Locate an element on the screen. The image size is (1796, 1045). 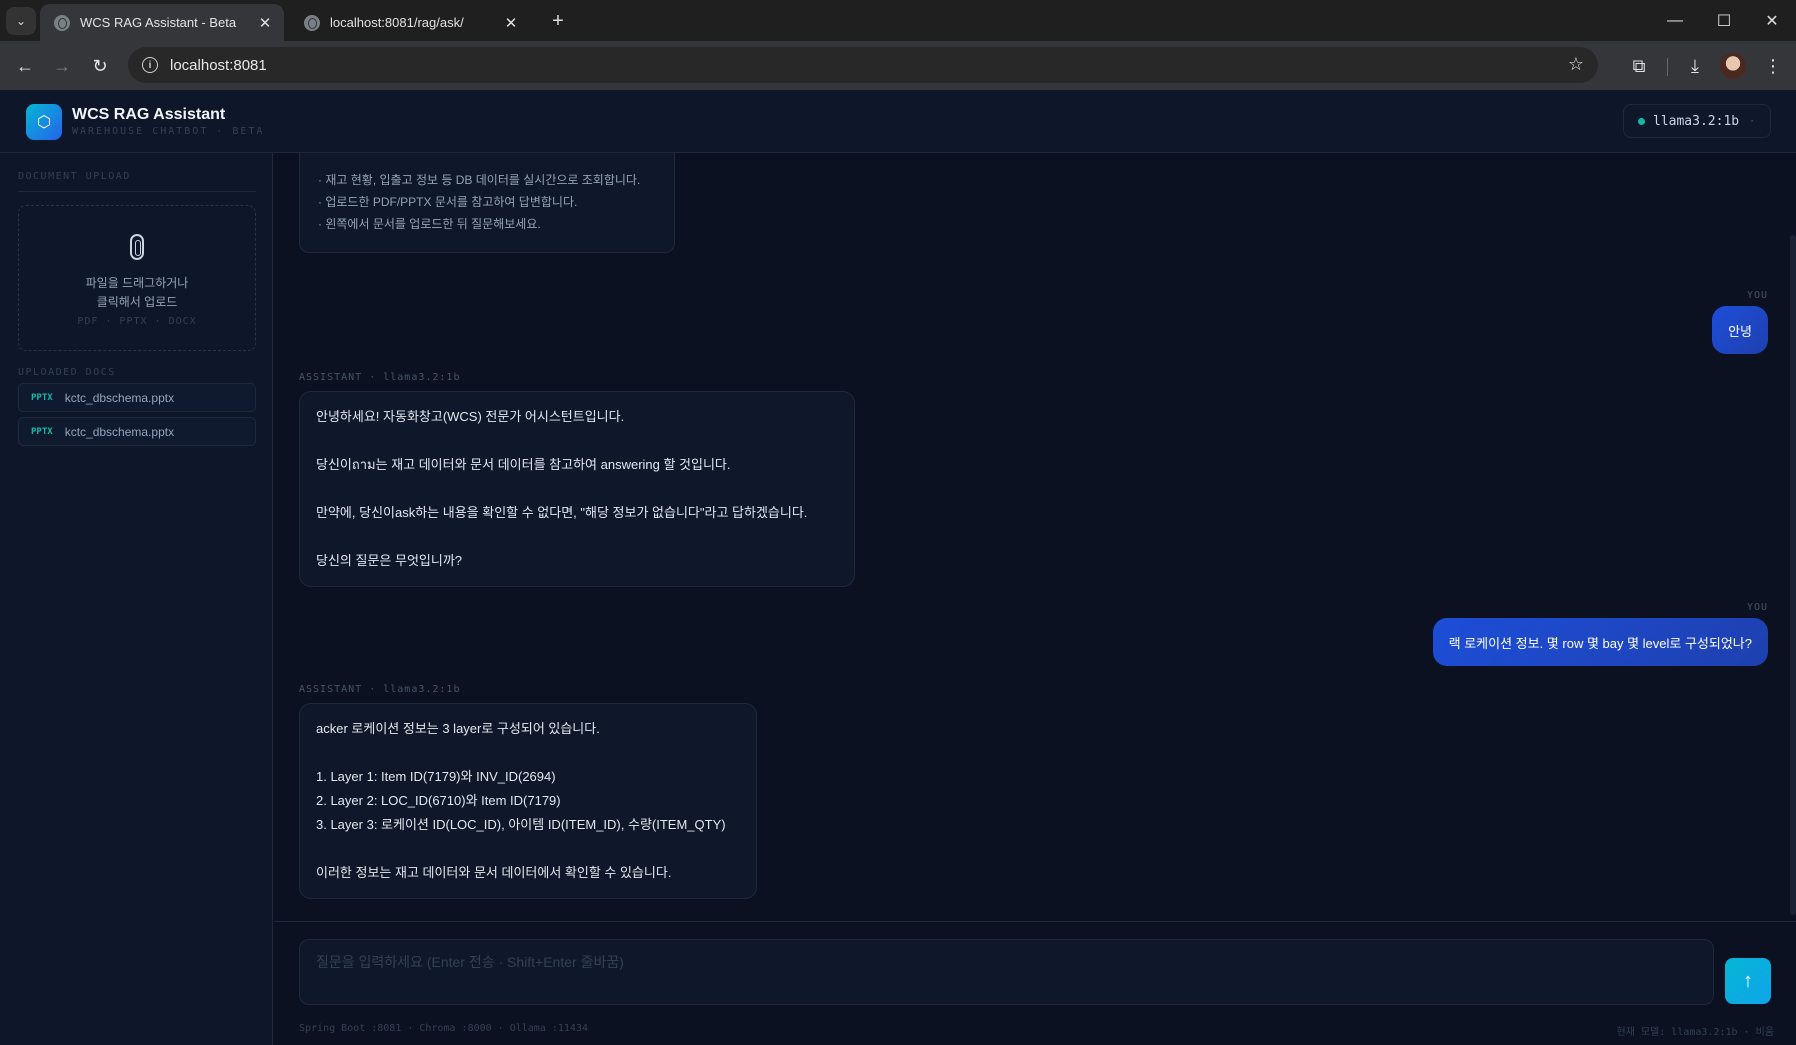
welcome-line: · 왼쪽에서 문서를 업로드한 뒤 질문해보세요. is located at coordinates (429, 224).